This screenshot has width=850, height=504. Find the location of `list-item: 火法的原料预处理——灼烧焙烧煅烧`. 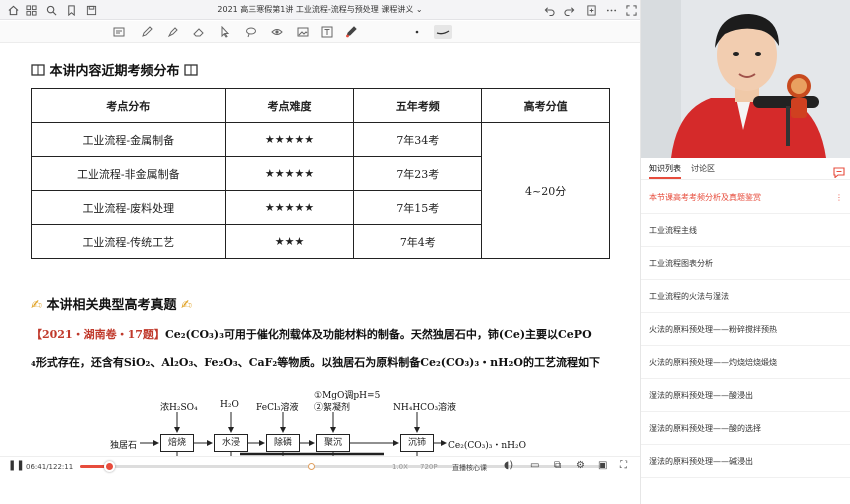

list-item: 火法的原料预处理——灼烧焙烧煅烧 is located at coordinates (745, 362).